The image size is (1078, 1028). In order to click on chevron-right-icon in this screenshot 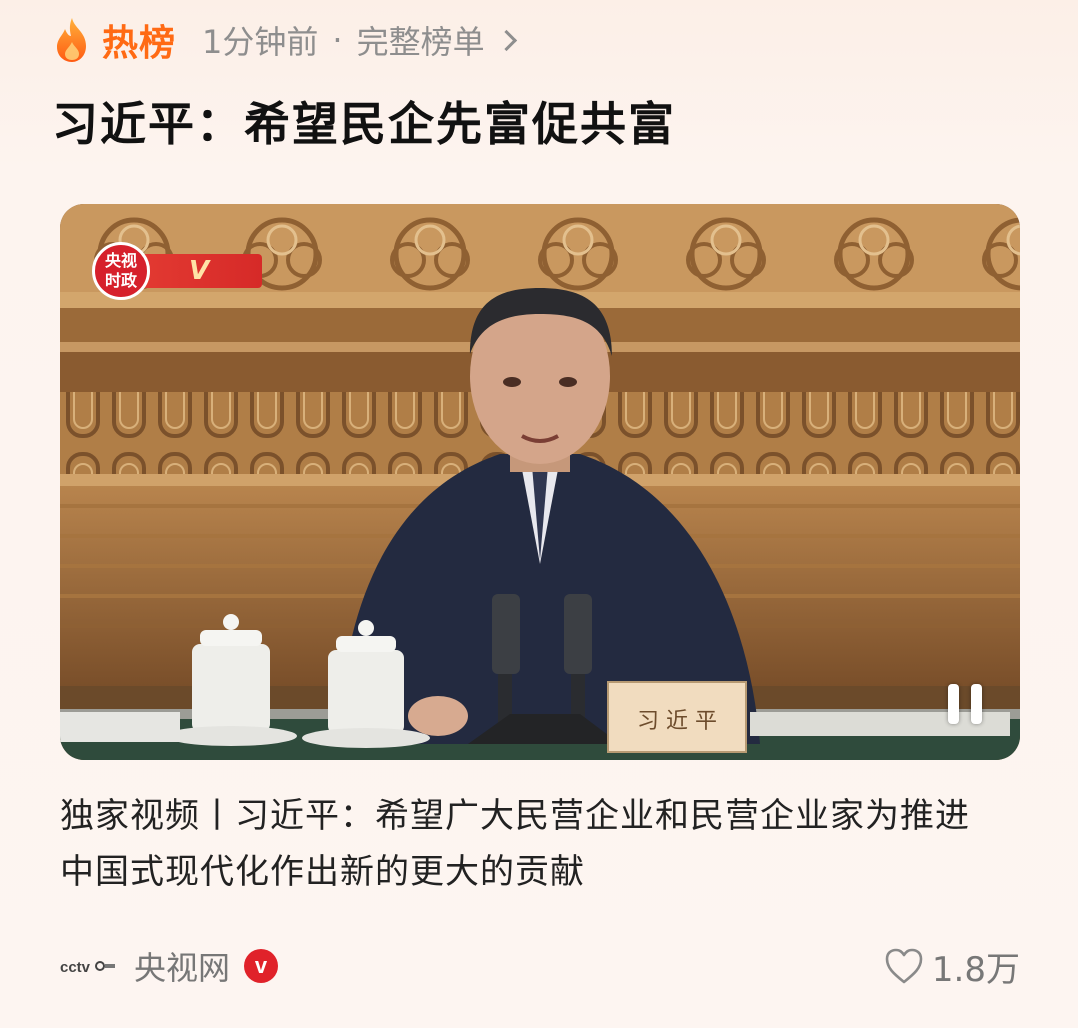, I will do `click(506, 40)`.